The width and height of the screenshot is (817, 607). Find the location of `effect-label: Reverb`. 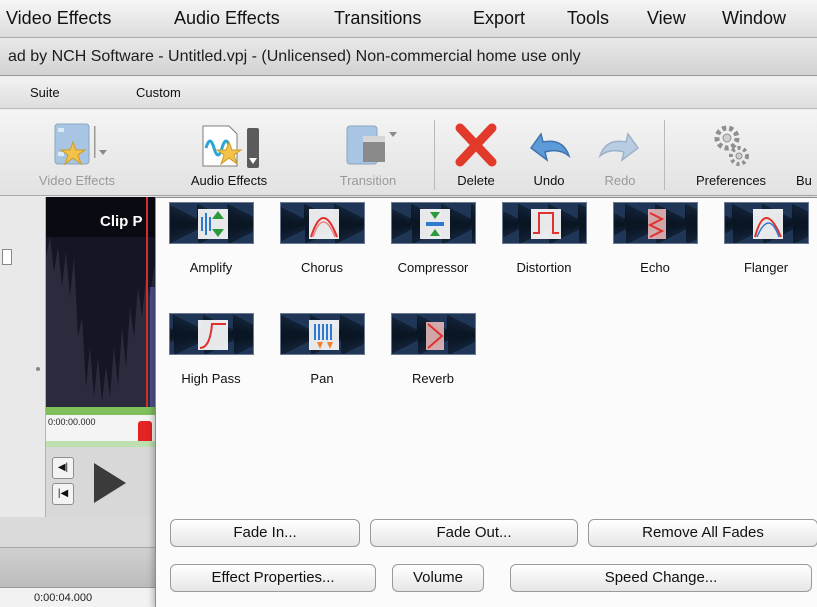

effect-label: Reverb is located at coordinates (433, 378).